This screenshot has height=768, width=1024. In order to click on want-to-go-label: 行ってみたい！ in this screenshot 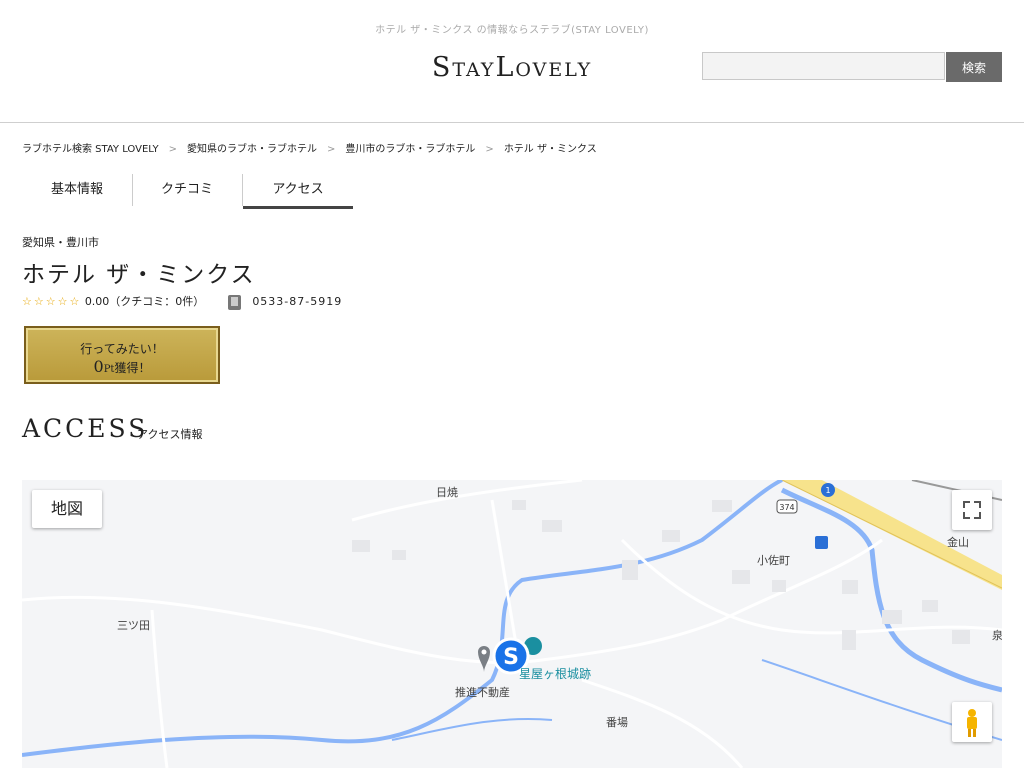, I will do `click(122, 349)`.